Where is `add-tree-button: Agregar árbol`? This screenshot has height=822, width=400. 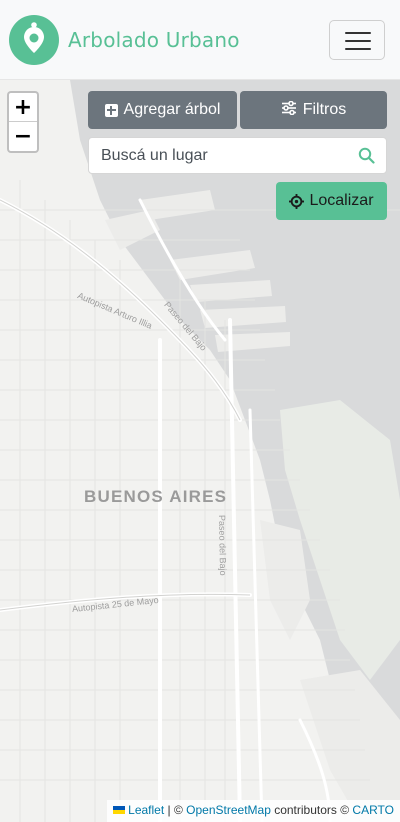
add-tree-button: Agregar árbol is located at coordinates (162, 110).